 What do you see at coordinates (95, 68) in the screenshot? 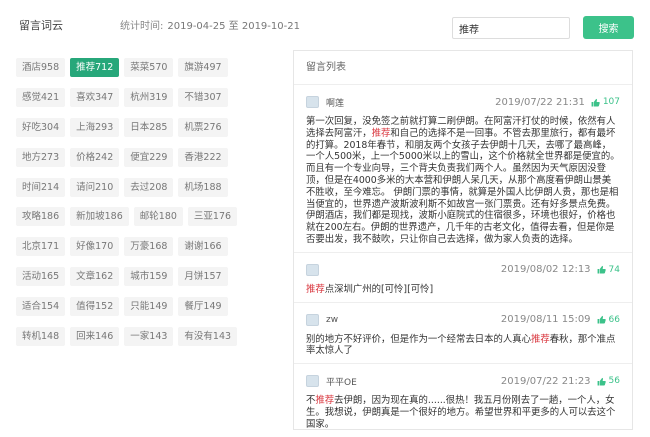
I see `word-tag: 推荐712` at bounding box center [95, 68].